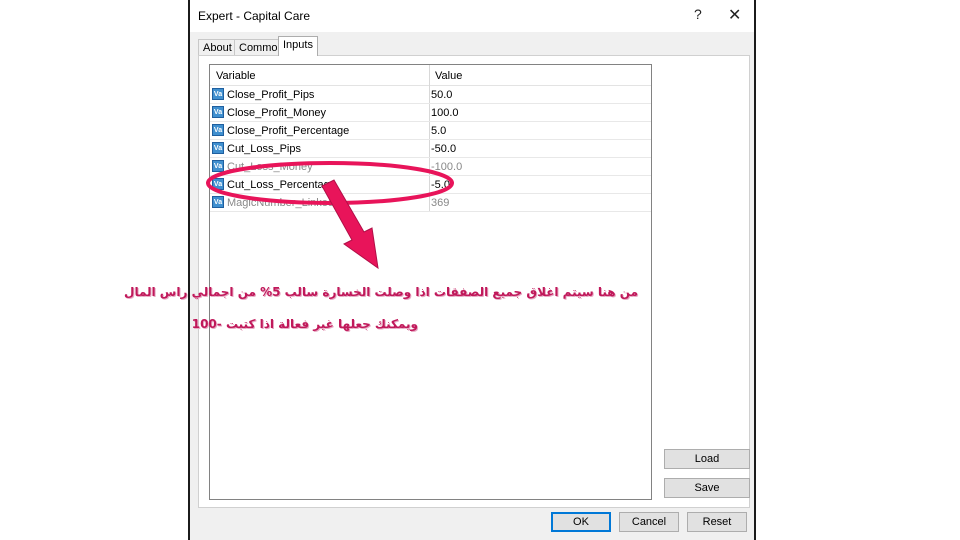 The width and height of the screenshot is (960, 540). Describe the element at coordinates (430, 185) in the screenshot. I see `table-row: Va Cut_Loss_Percentage -5.0` at that location.